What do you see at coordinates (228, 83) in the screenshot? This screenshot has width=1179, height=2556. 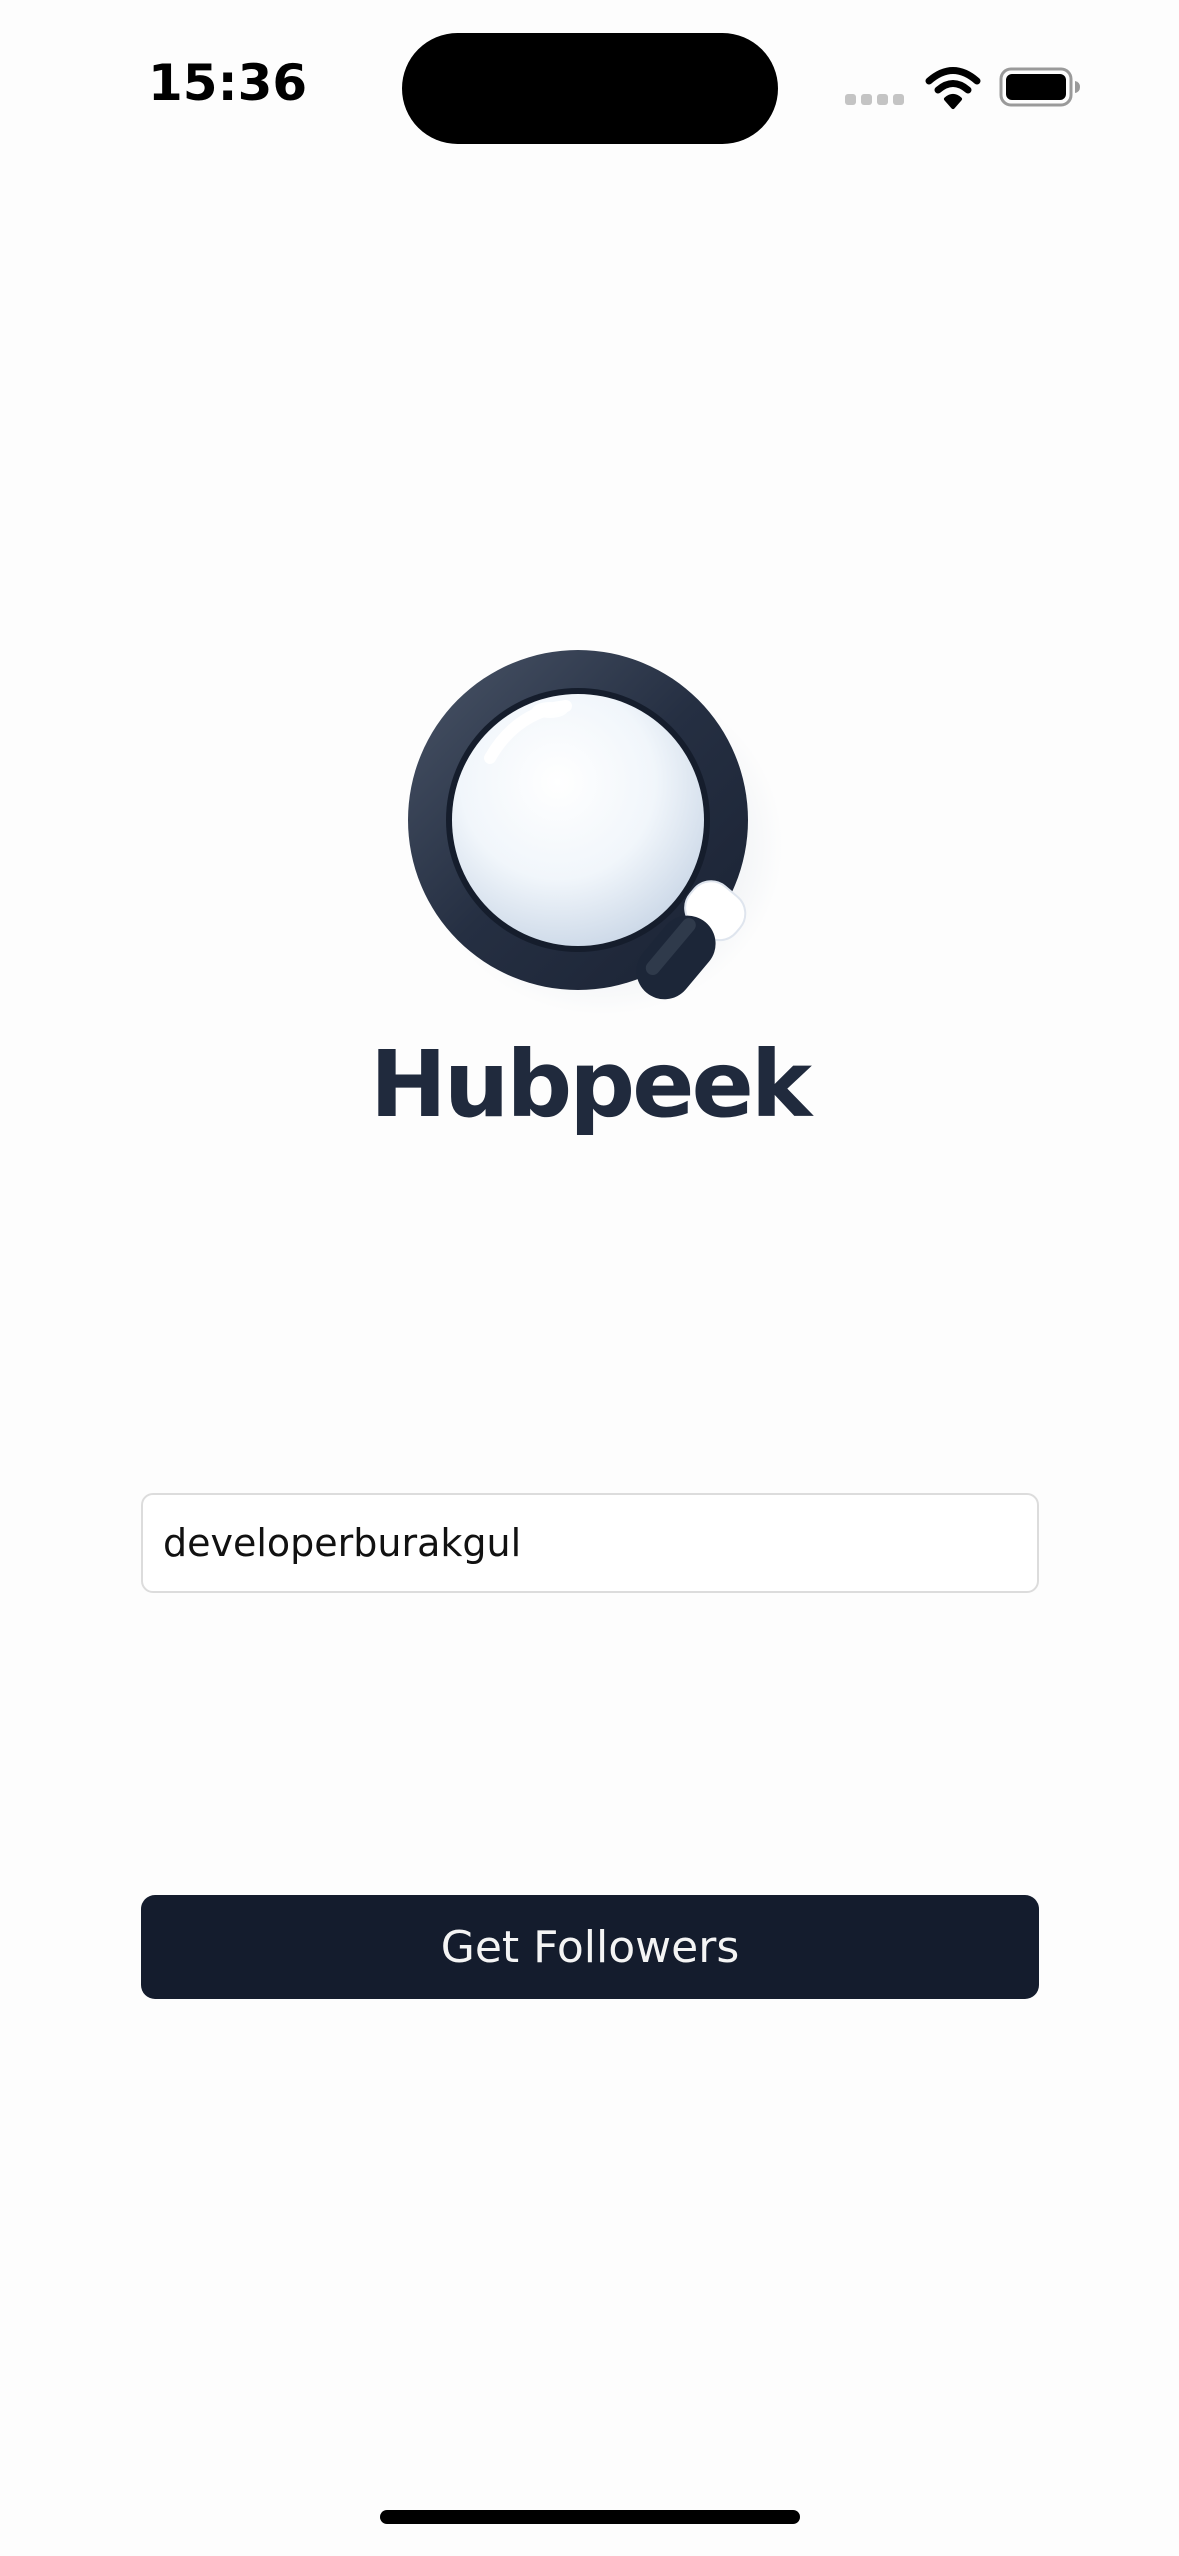 I see `status-time: 15:36` at bounding box center [228, 83].